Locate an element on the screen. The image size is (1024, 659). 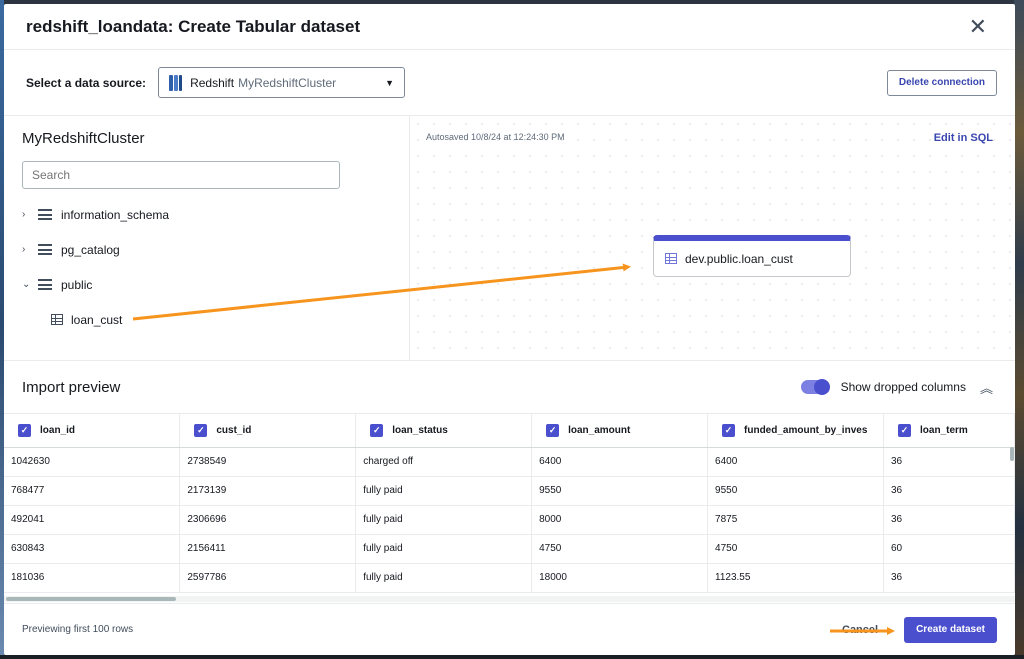
caret-down-icon: ▼ is located at coordinates (390, 82).